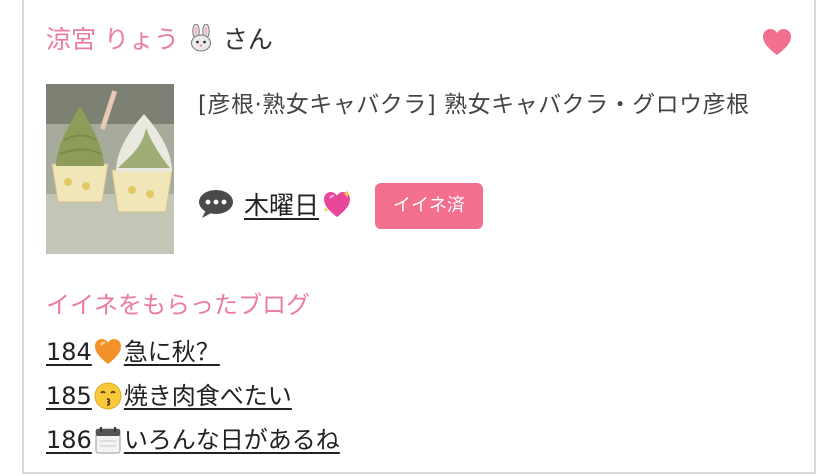 This screenshot has height=476, width=840. I want to click on blog-item: 184 急に秋？, so click(193, 352).